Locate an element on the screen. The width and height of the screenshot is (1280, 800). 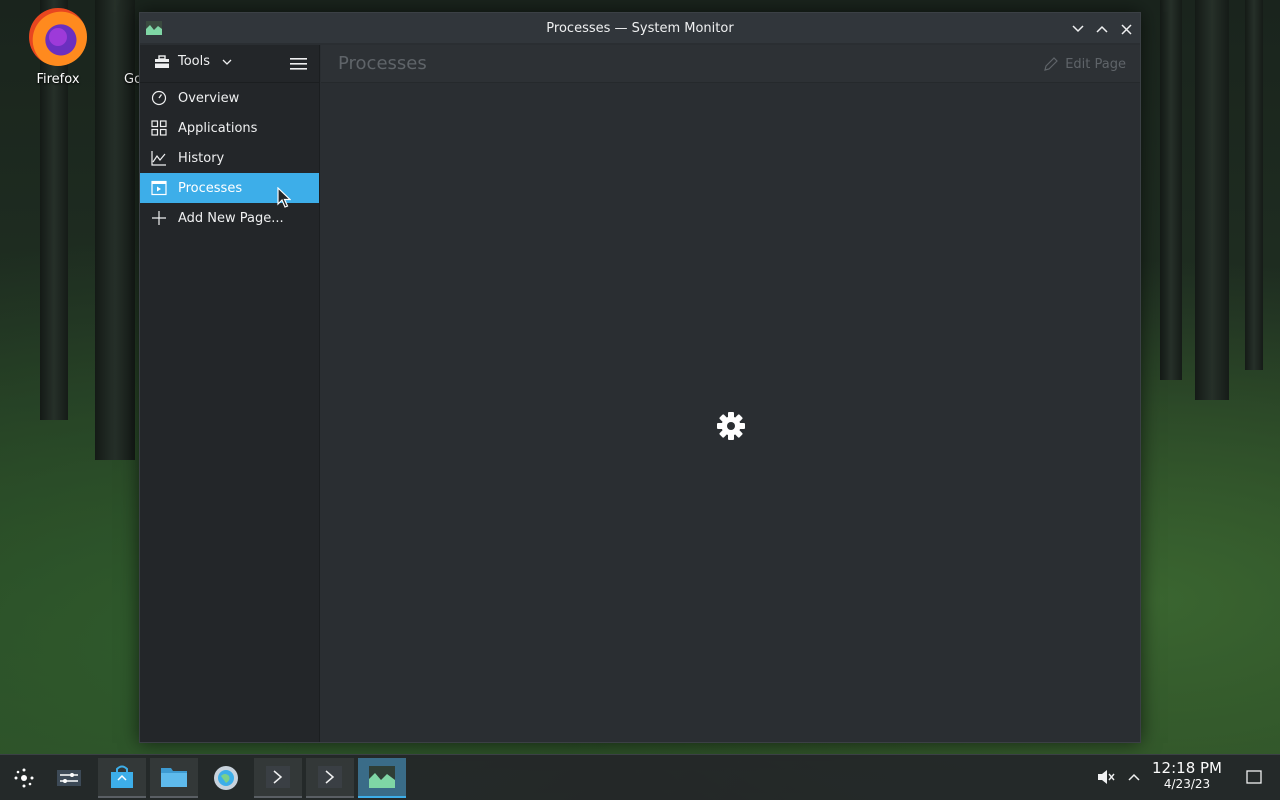
sidebar-toolbar: Tools is located at coordinates (229, 64).